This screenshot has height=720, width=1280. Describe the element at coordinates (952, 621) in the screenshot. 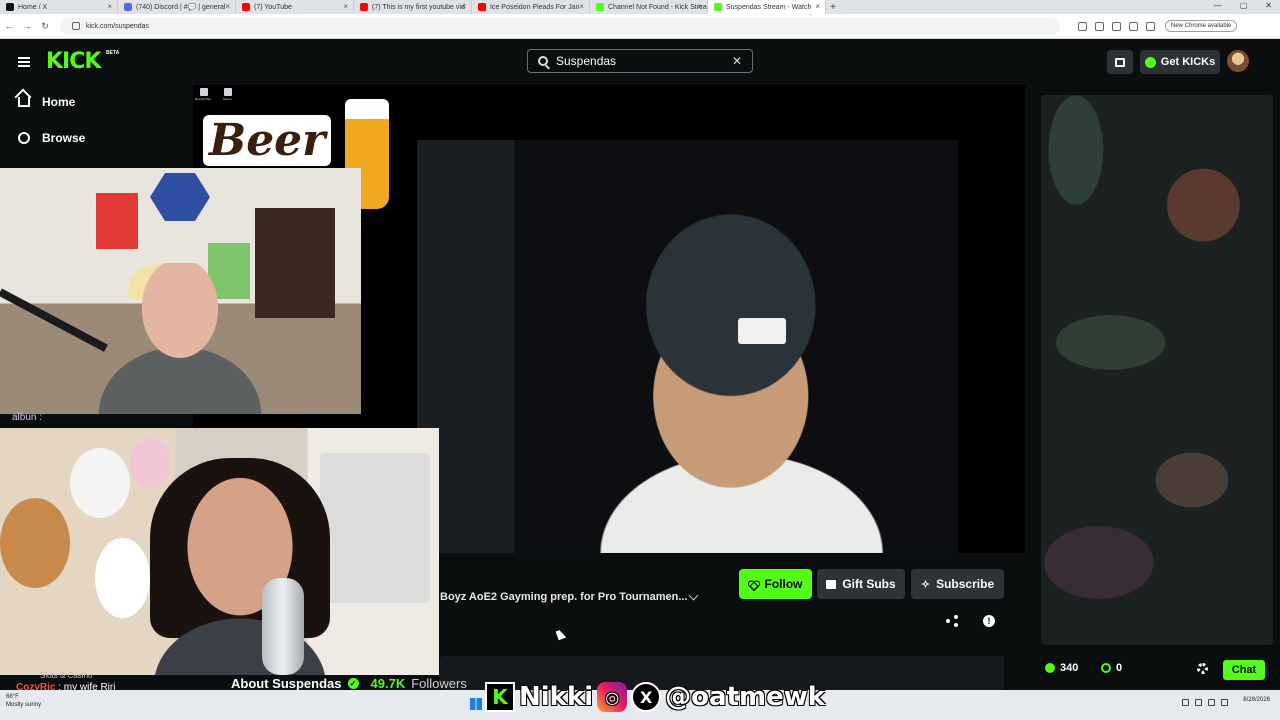

I see `share-icon` at that location.